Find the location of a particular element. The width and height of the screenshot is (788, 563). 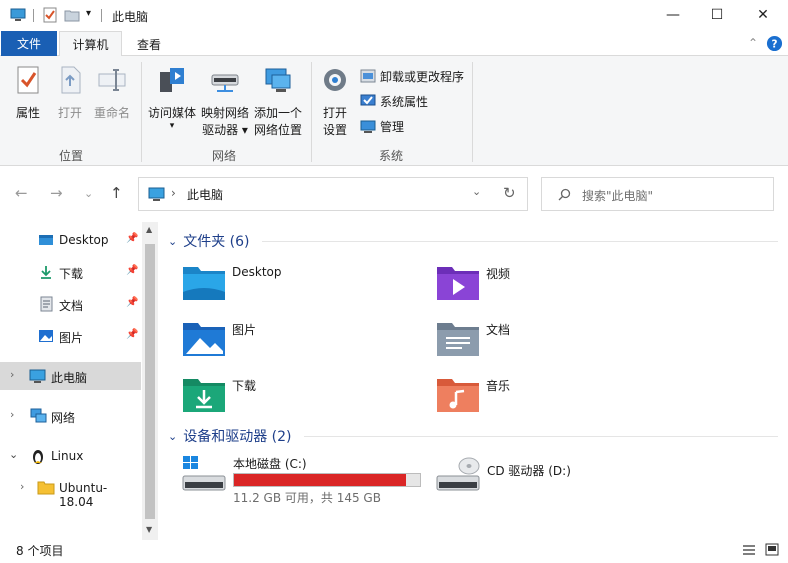

properties-button: 属性 is located at coordinates (28, 93).